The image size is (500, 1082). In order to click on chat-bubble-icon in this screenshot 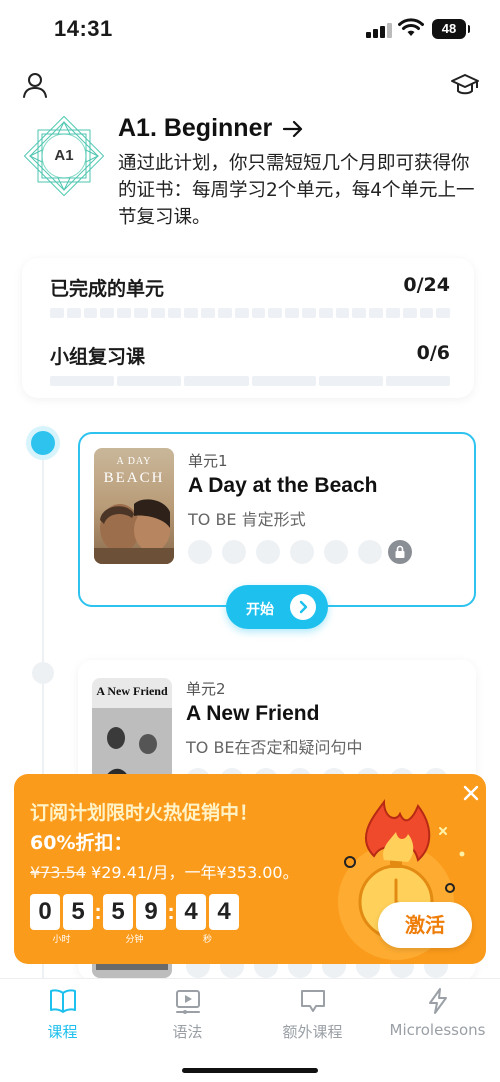, I will do `click(312, 1001)`.